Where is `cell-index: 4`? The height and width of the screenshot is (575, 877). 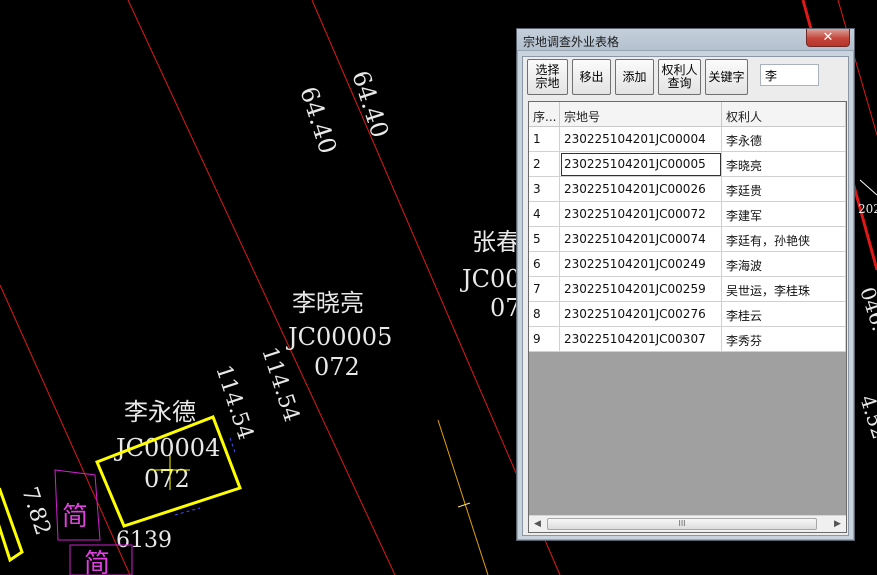
cell-index: 4 is located at coordinates (544, 214).